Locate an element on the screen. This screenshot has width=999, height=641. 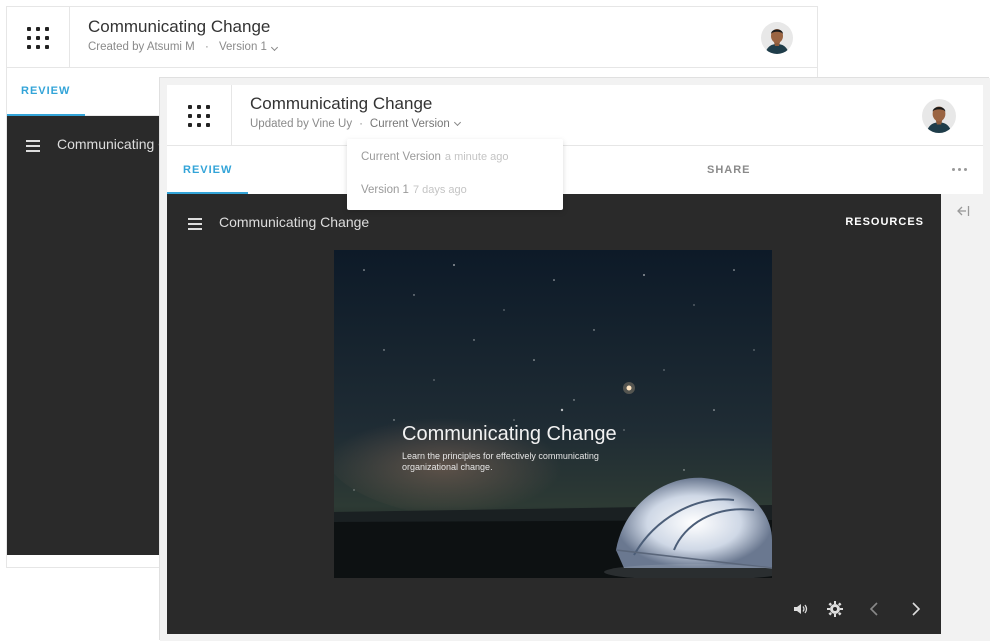
course-title: Communicating Change is located at coordinates (341, 103).